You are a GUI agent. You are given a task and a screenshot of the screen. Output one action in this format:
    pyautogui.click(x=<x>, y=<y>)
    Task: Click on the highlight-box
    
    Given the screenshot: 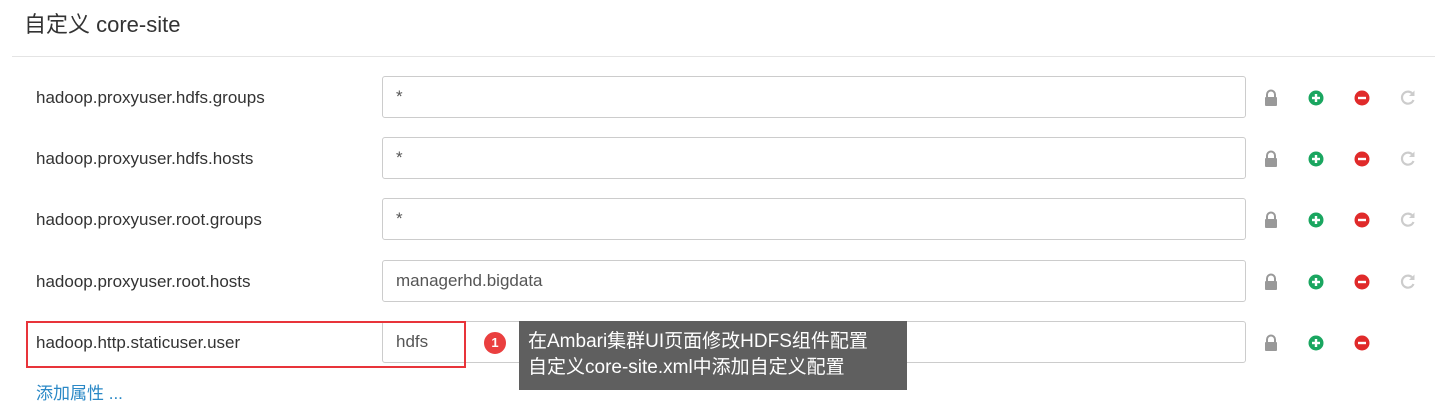 What is the action you would take?
    pyautogui.click(x=246, y=344)
    